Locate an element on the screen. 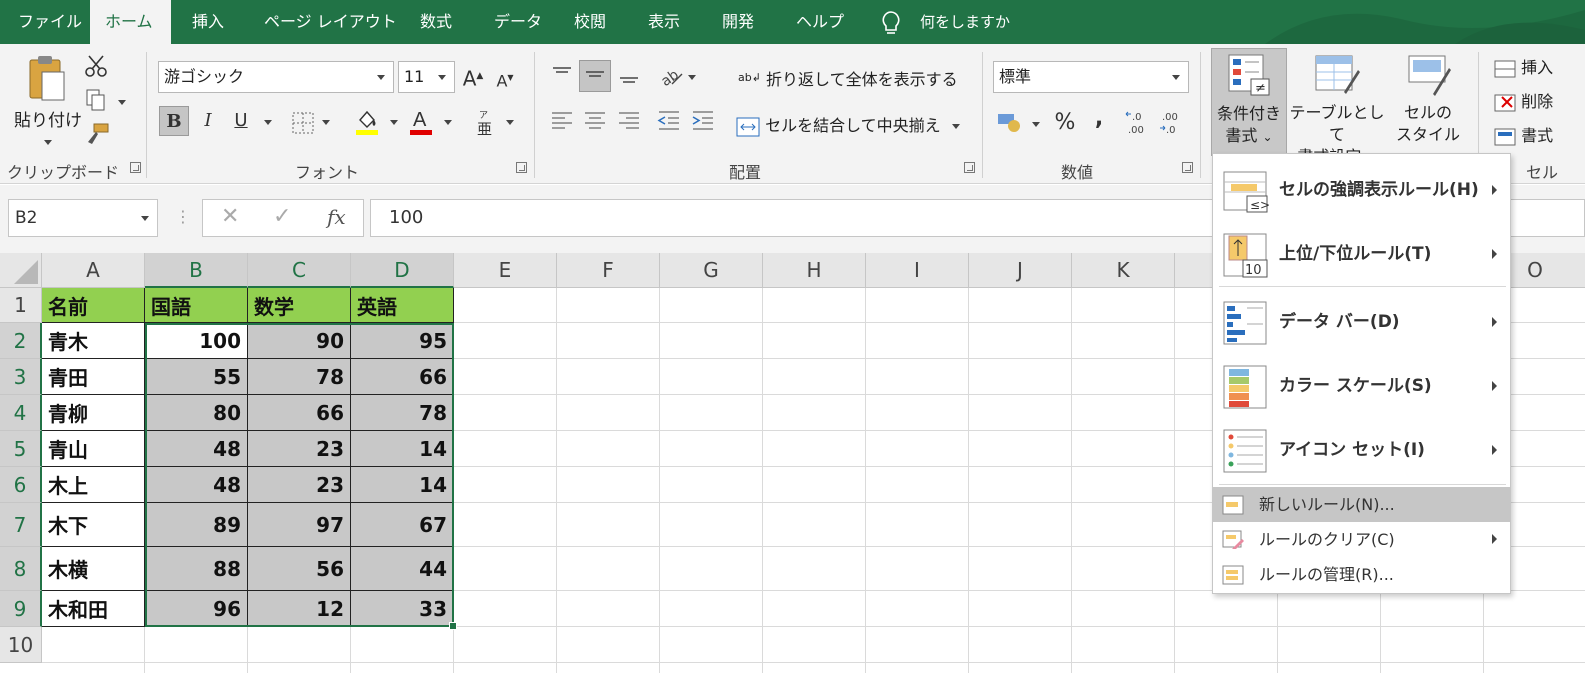  enter-icon: ✓ is located at coordinates (282, 216).